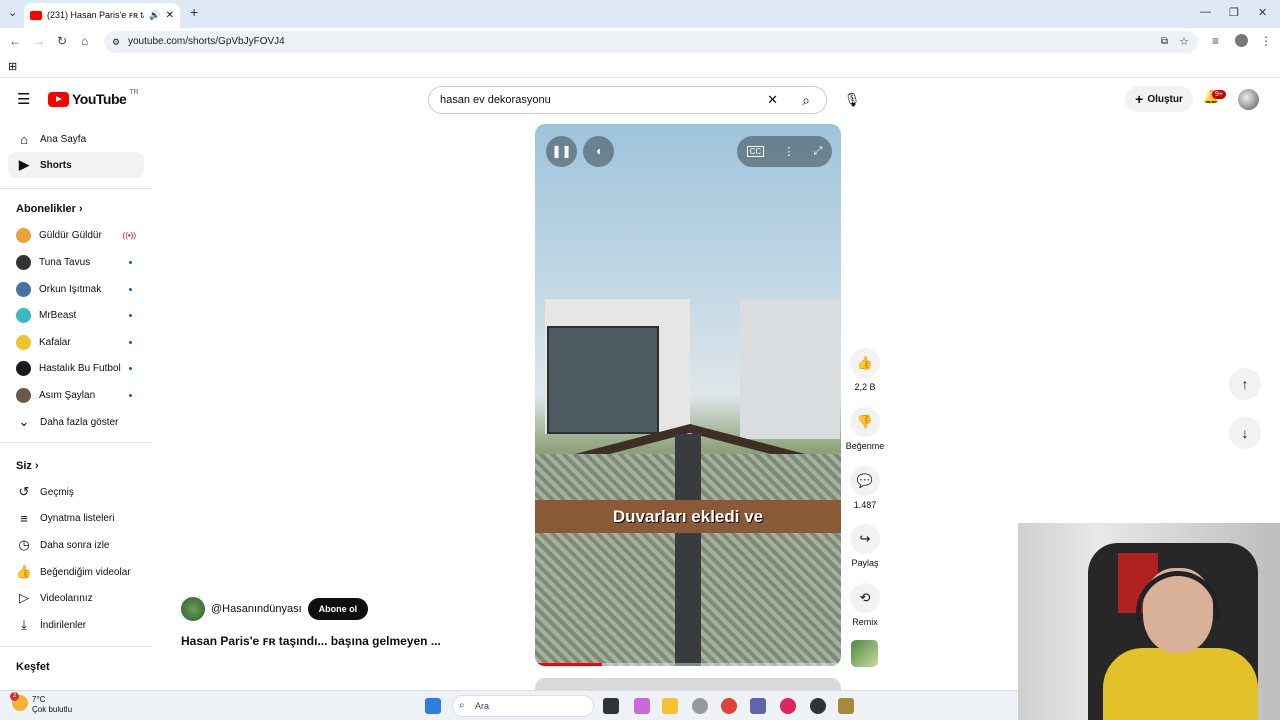 The width and height of the screenshot is (1280, 720). I want to click on tab-close-icon: ✕, so click(170, 15).